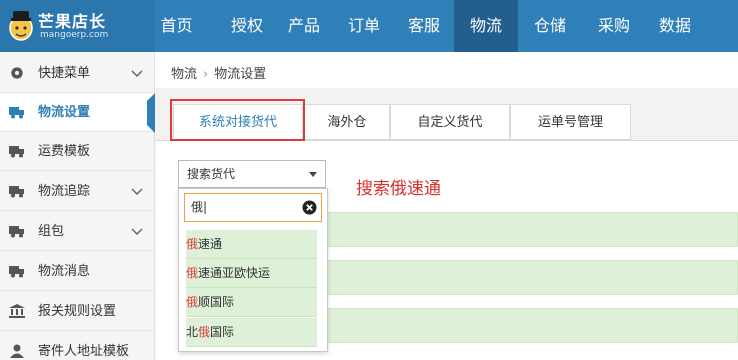 Image resolution: width=738 pixels, height=360 pixels. I want to click on sidebar-item-label: 物流消息, so click(64, 271).